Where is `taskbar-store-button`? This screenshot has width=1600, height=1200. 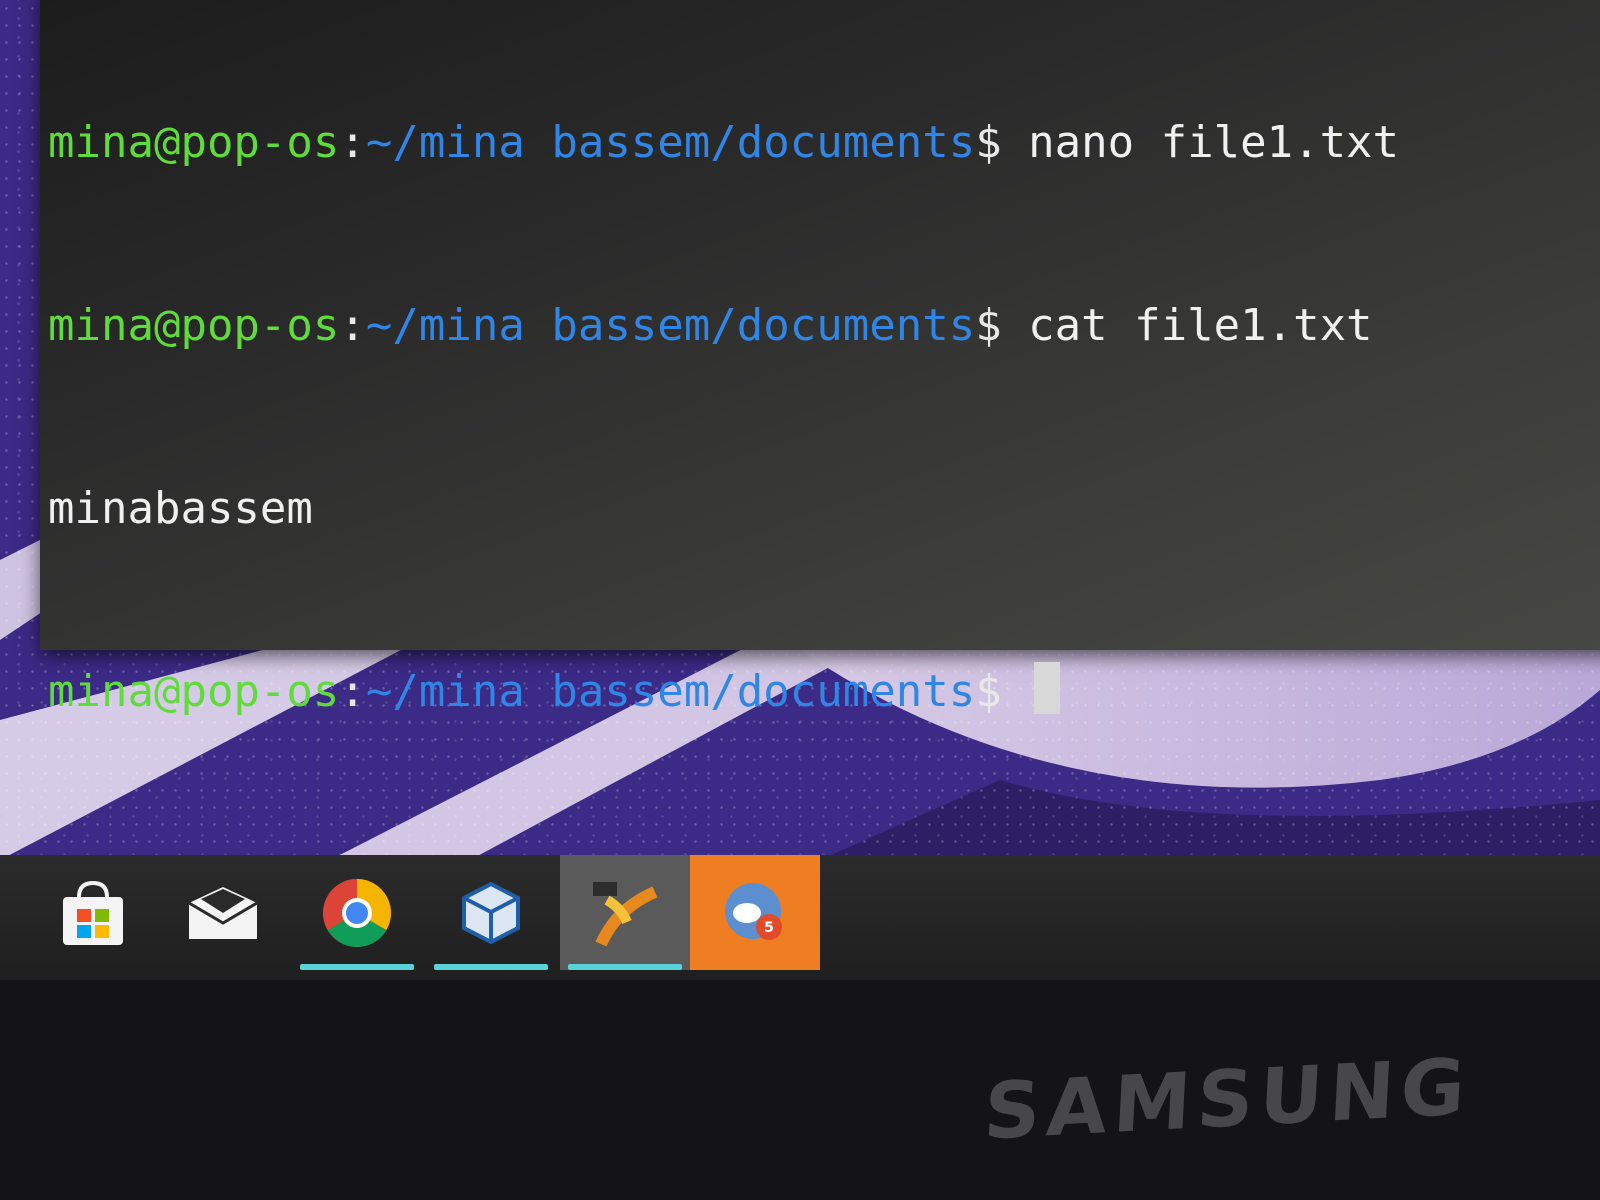
taskbar-store-button is located at coordinates (93, 912).